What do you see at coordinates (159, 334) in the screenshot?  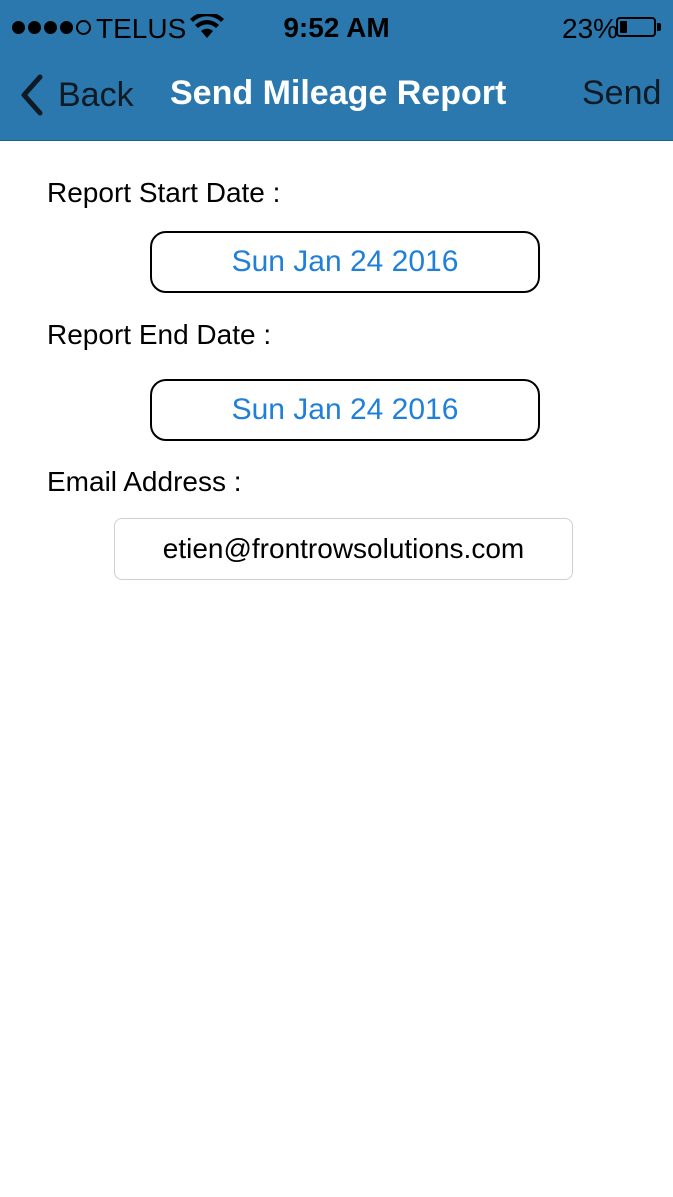 I see `end-date-label: Report End Date :` at bounding box center [159, 334].